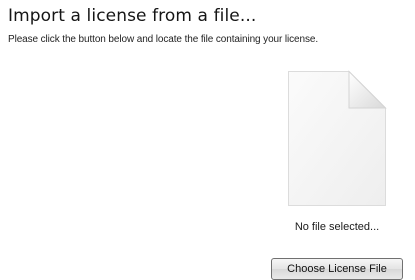 The height and width of the screenshot is (280, 415). Describe the element at coordinates (337, 138) in the screenshot. I see `blank-document-icon` at that location.